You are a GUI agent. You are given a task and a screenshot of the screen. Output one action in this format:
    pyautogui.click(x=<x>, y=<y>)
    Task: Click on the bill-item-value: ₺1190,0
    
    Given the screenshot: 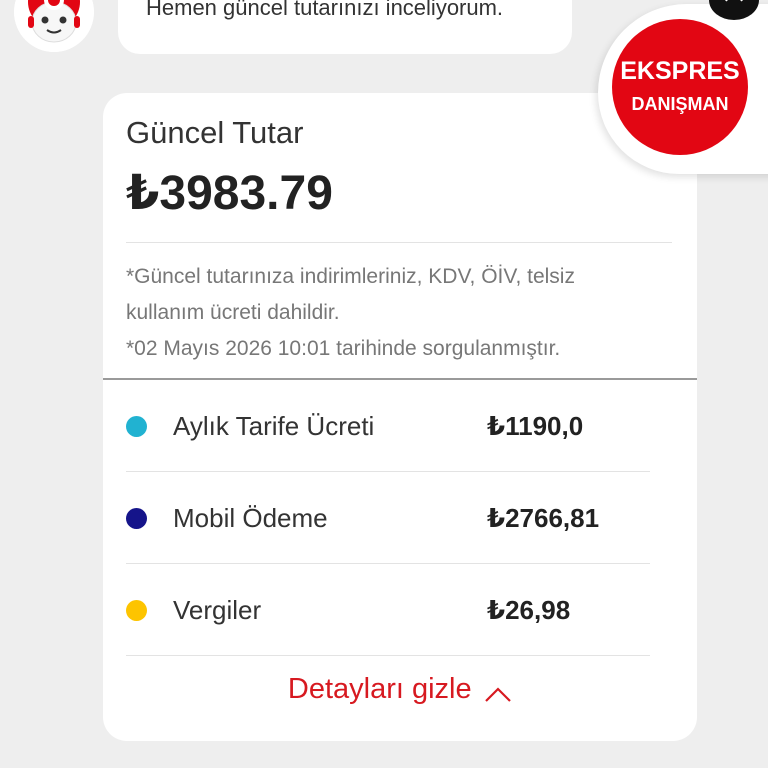 What is the action you would take?
    pyautogui.click(x=535, y=426)
    